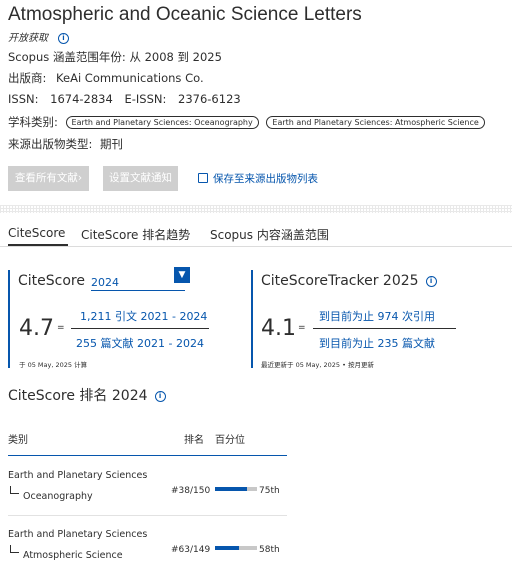  Describe the element at coordinates (175, 57) in the screenshot. I see `coverage-value: 从 2008 到 2025` at that location.